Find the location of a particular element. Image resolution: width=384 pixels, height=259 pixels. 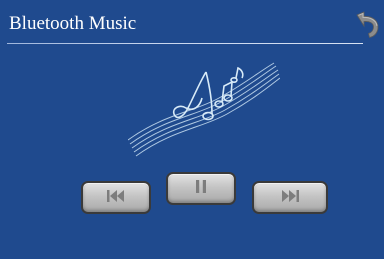

back-button is located at coordinates (366, 24).